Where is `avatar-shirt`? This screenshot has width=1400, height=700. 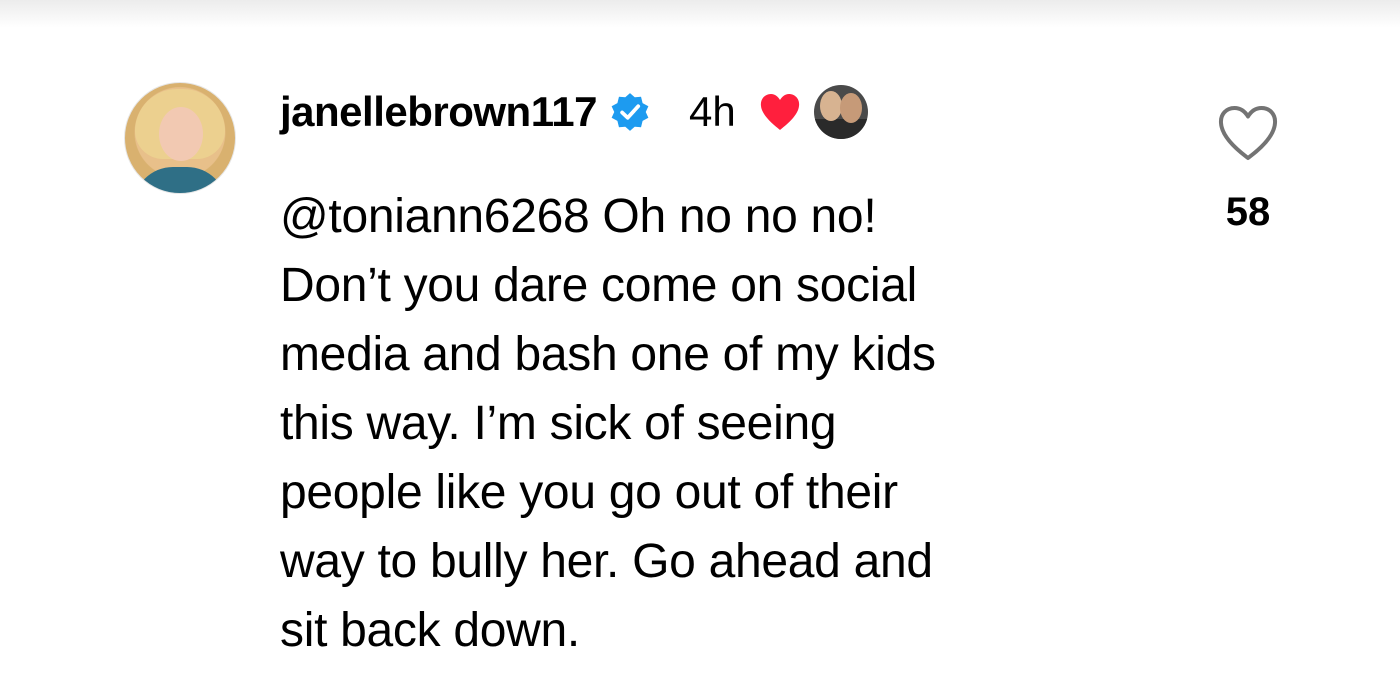
avatar-shirt is located at coordinates (180, 180).